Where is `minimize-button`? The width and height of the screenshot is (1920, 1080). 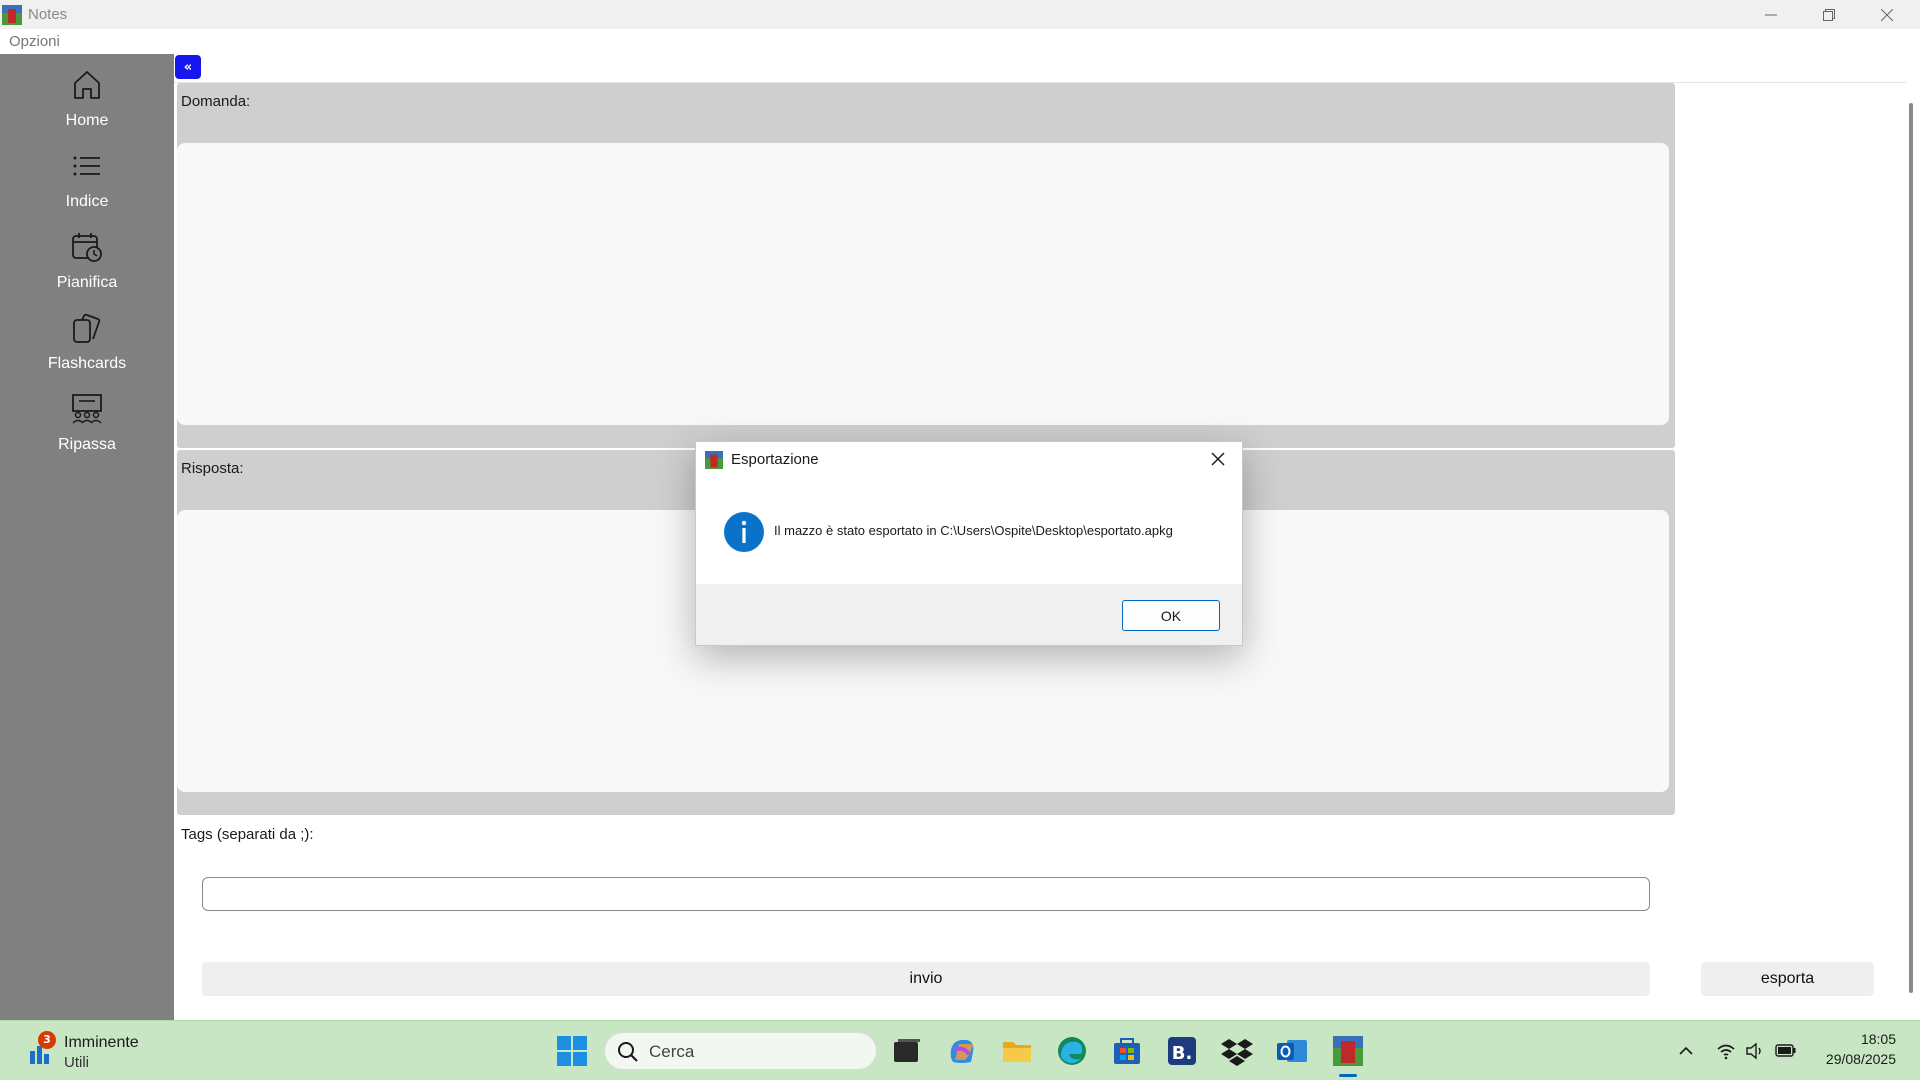 minimize-button is located at coordinates (1771, 14).